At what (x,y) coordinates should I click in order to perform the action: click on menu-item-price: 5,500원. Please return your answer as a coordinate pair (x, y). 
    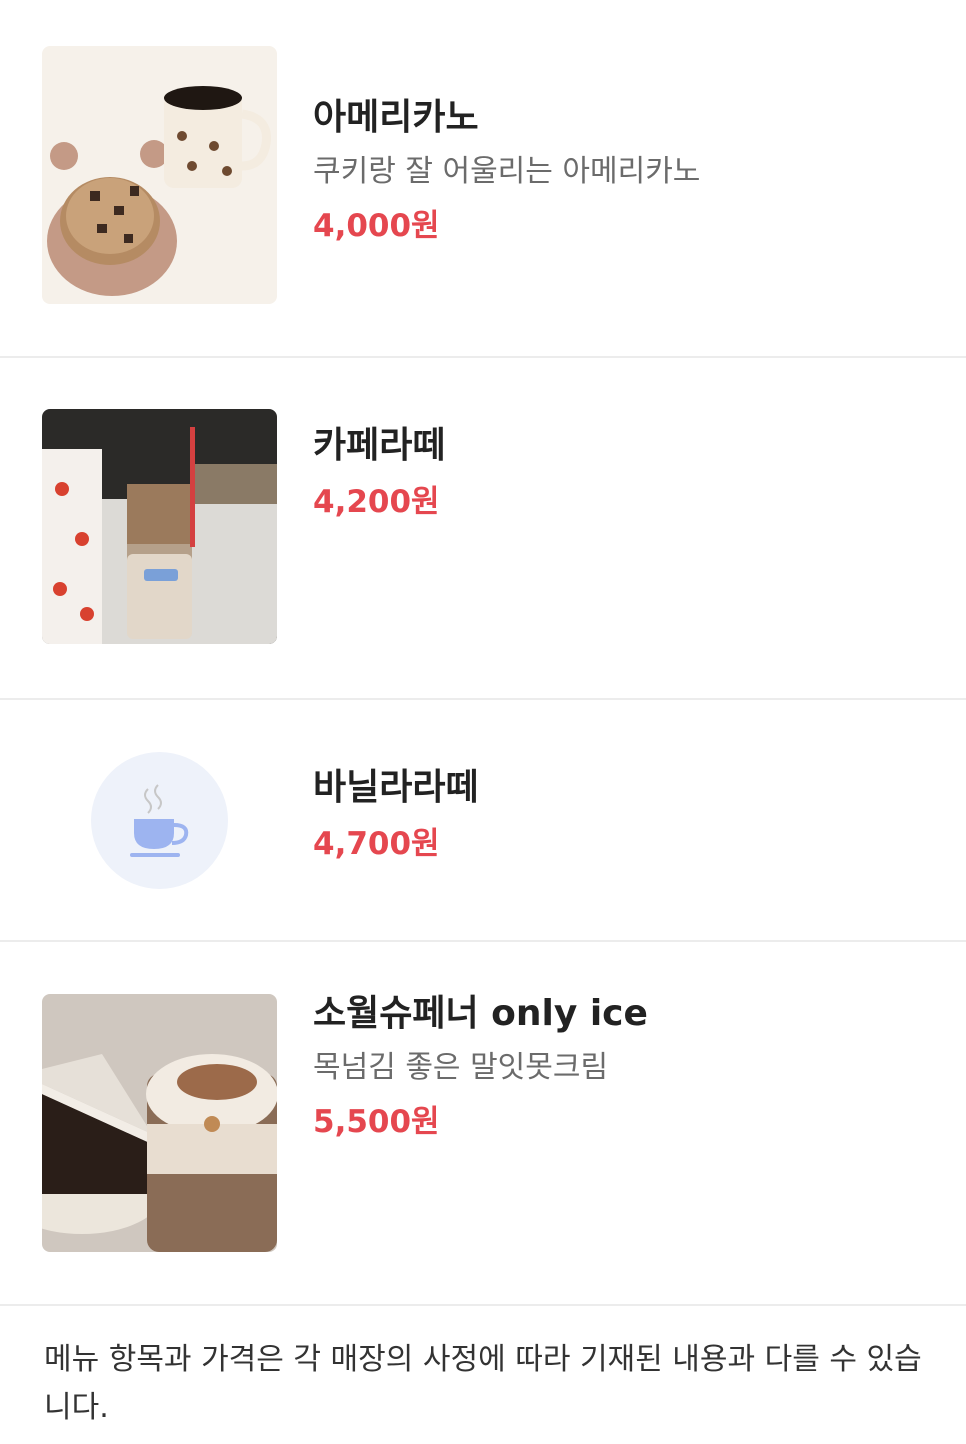
    Looking at the image, I should click on (376, 1122).